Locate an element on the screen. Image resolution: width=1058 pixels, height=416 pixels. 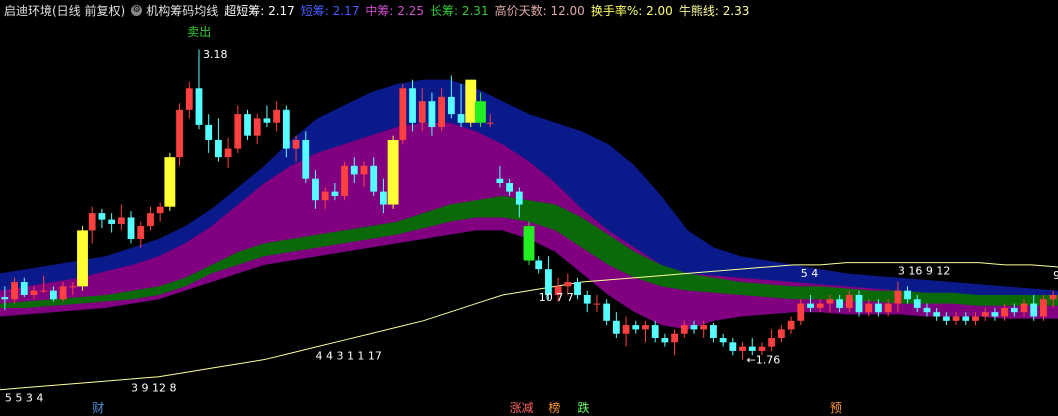
param-short: 短筹: 2.17 is located at coordinates (330, 10).